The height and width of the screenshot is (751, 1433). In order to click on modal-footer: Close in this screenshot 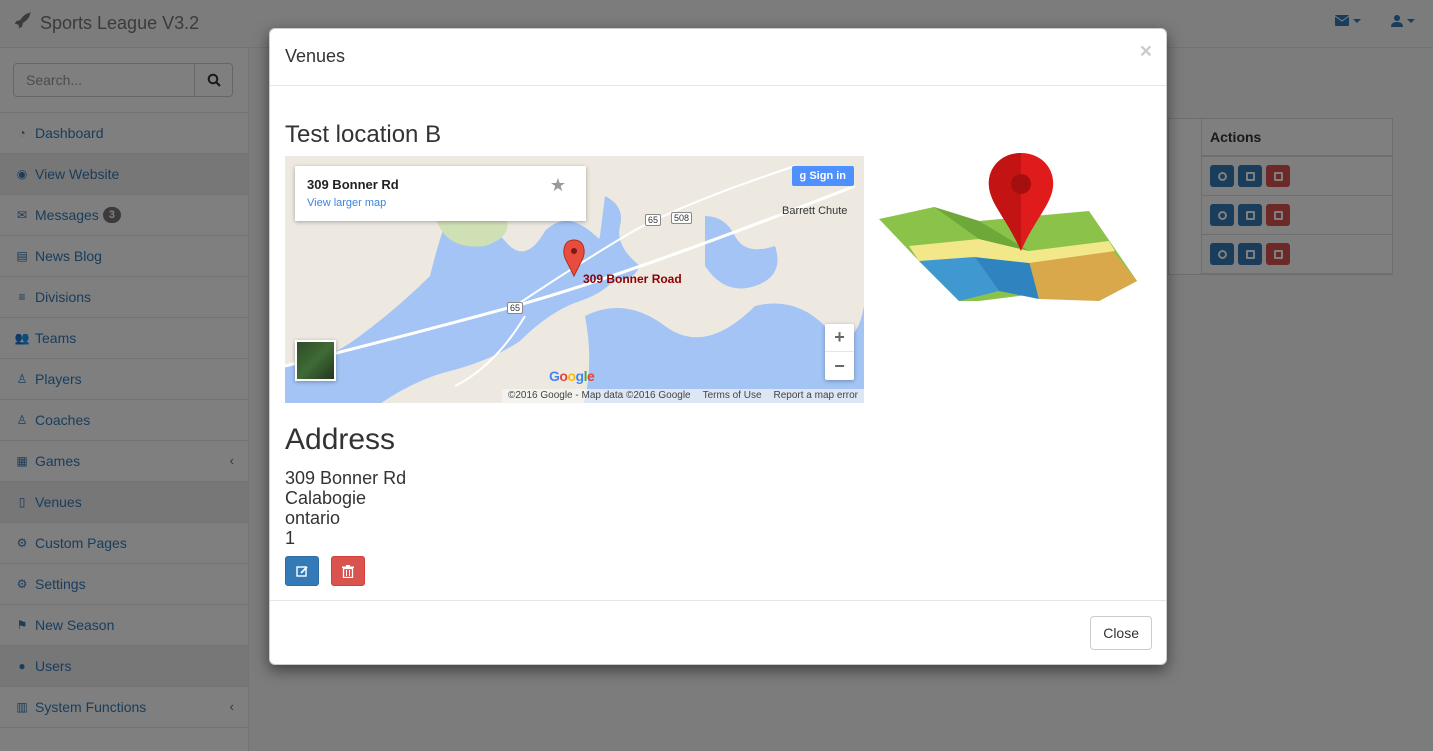, I will do `click(718, 632)`.